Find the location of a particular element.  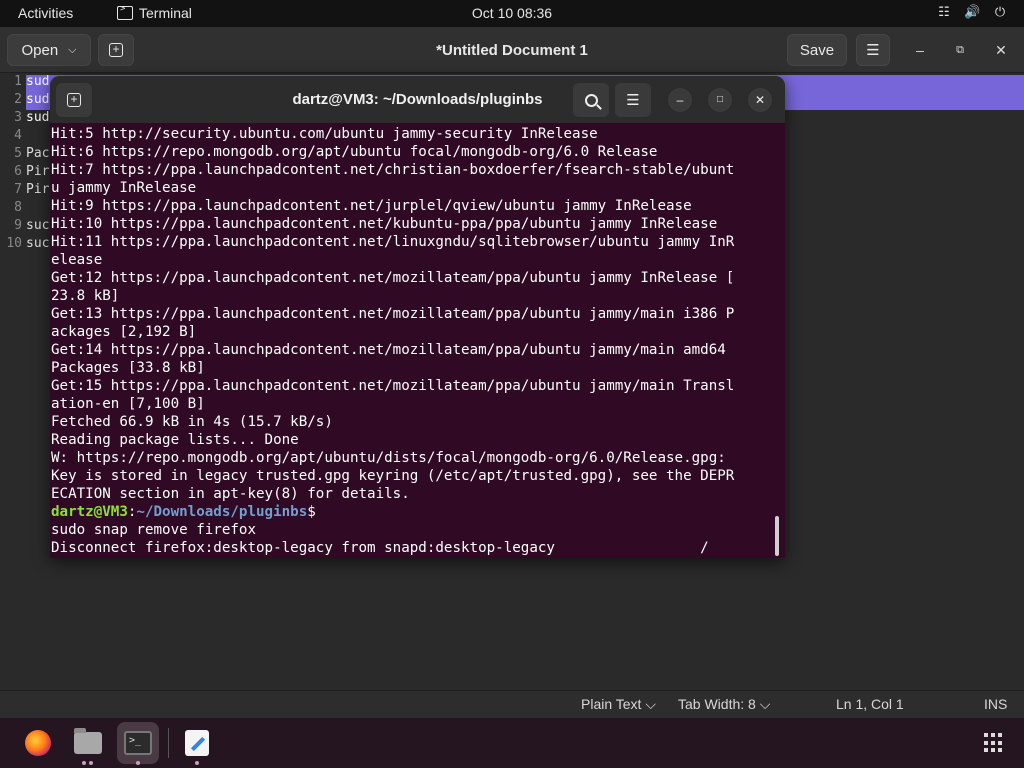

open-button: Open ⌵ is located at coordinates (49, 50).